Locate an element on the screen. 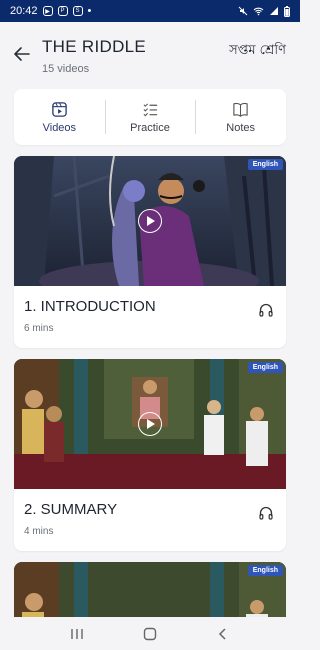 Image resolution: width=320 pixels, height=650 pixels. video-title: 2. SUMMARY is located at coordinates (71, 509).